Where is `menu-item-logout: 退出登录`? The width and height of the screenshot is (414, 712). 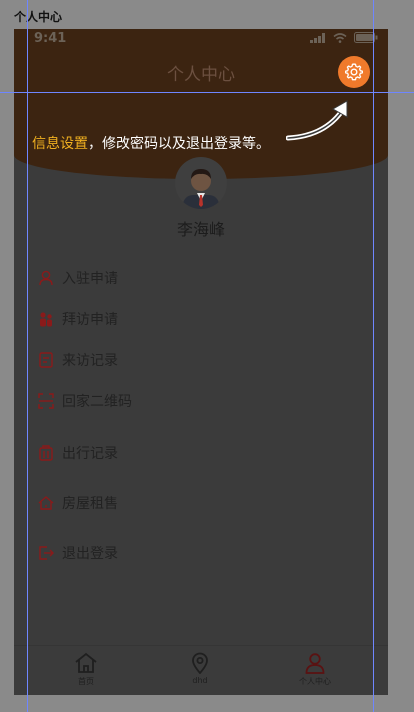 menu-item-logout: 退出登录 is located at coordinates (78, 553).